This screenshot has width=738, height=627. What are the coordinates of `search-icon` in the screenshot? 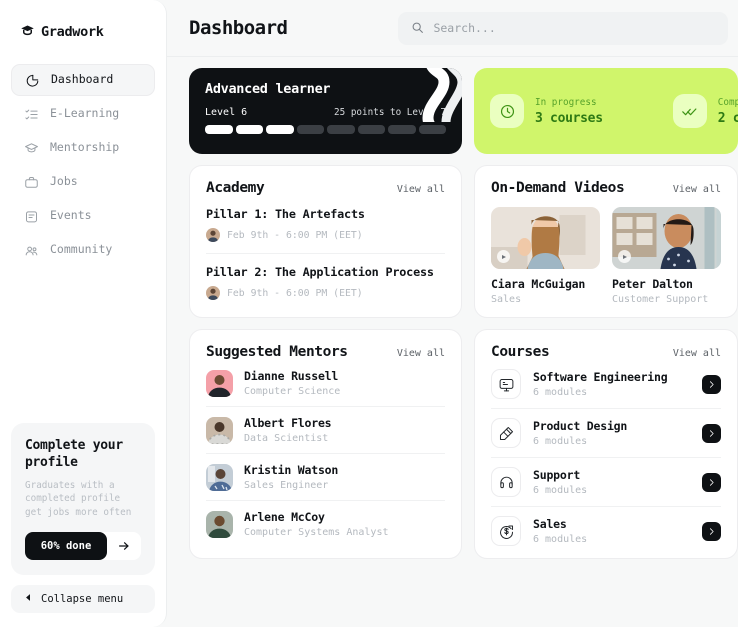 It's located at (417, 28).